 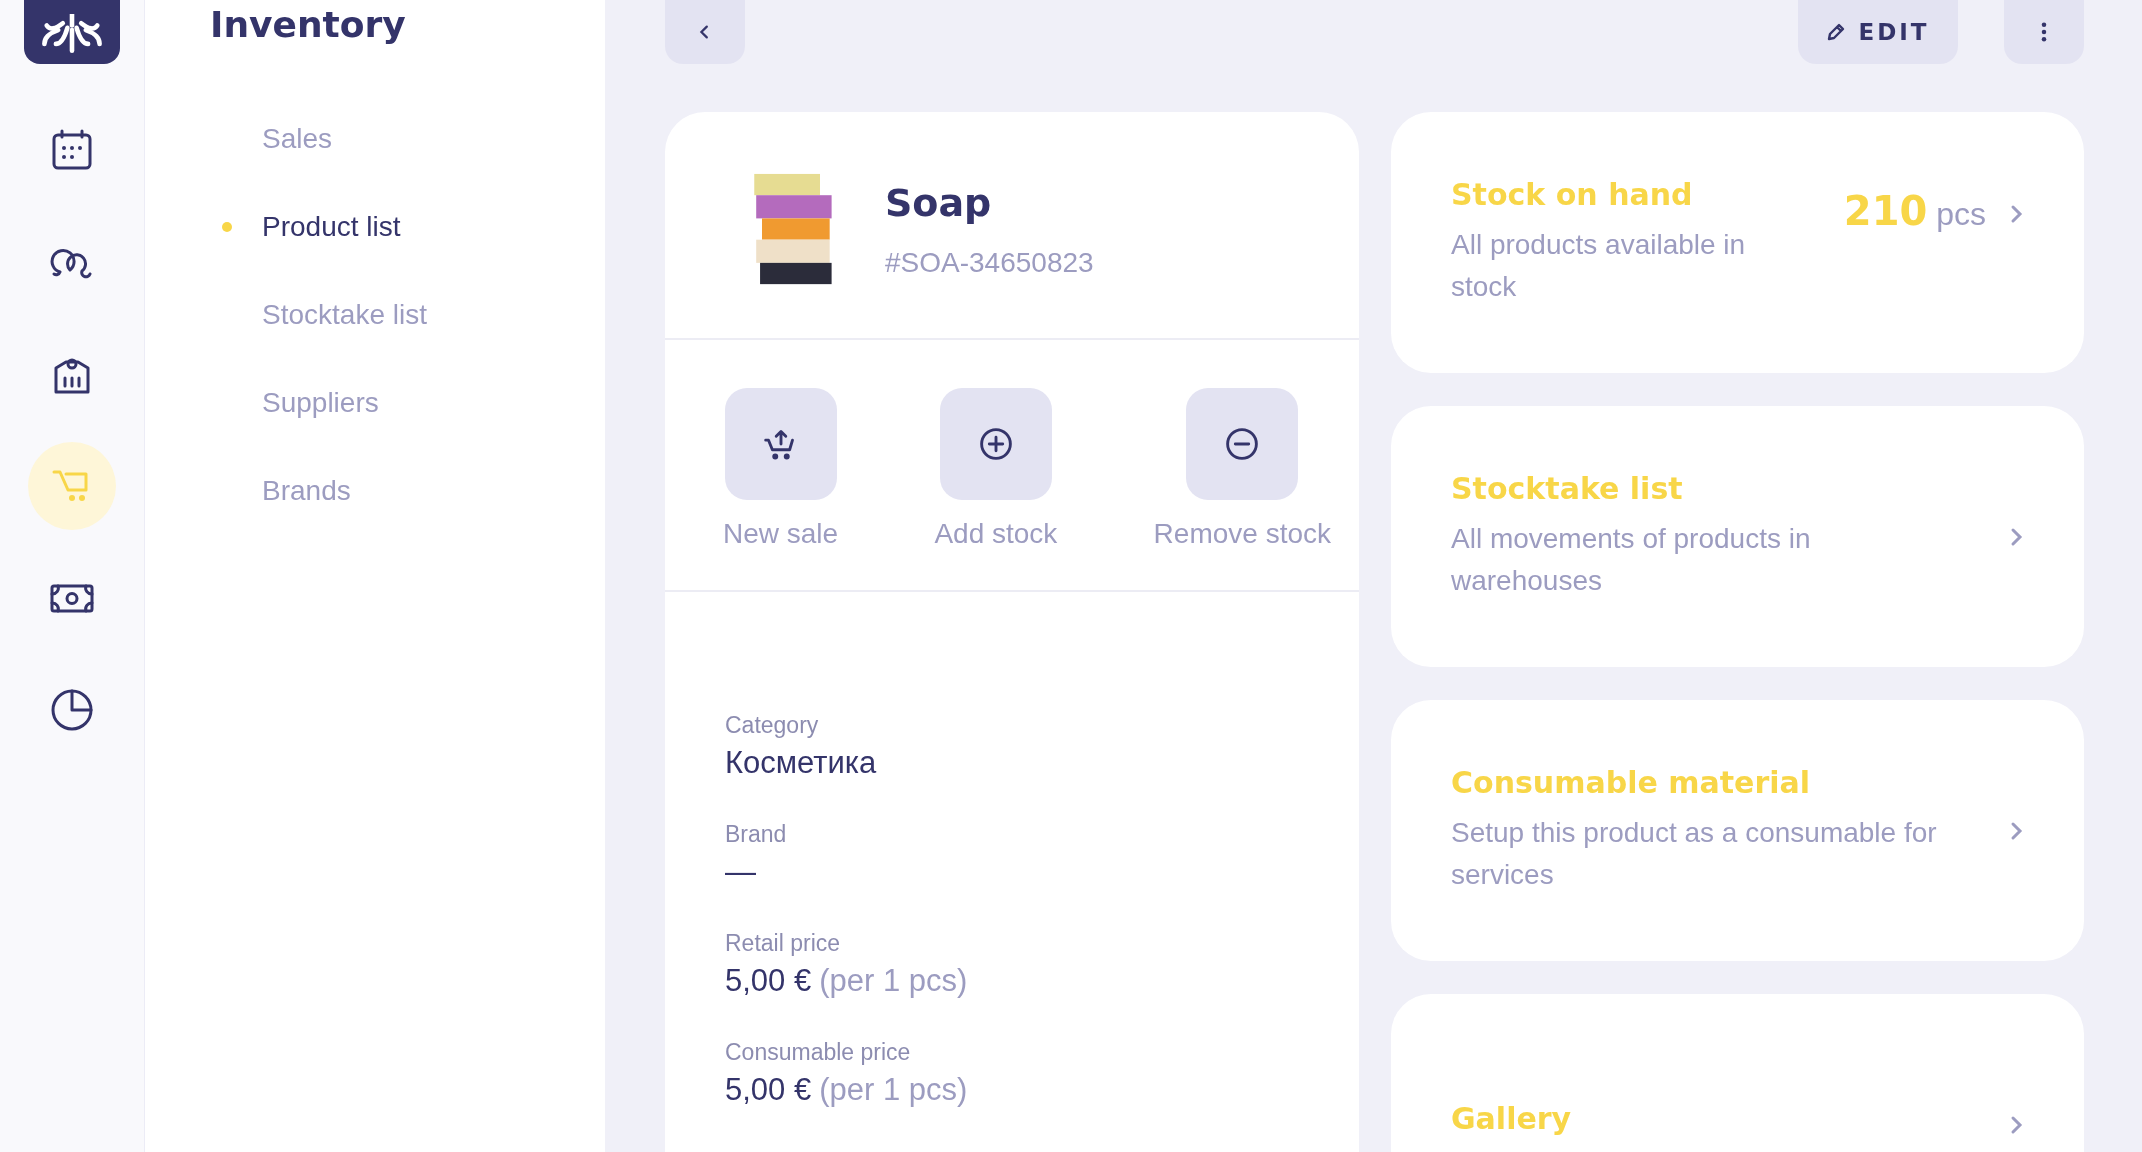 I want to click on info-card: Stocktake list All movements of products in warehouses, so click(x=1737, y=536).